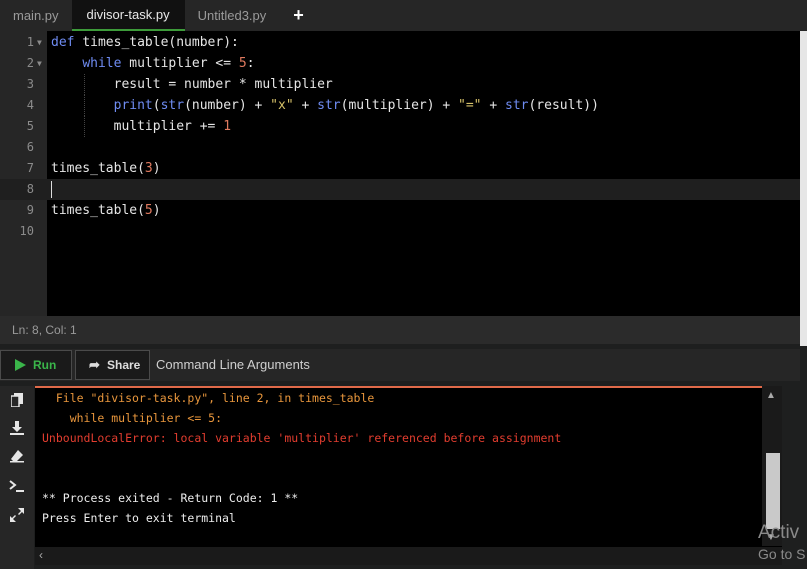 The image size is (807, 569). What do you see at coordinates (30, 147) in the screenshot?
I see `line-number: 6` at bounding box center [30, 147].